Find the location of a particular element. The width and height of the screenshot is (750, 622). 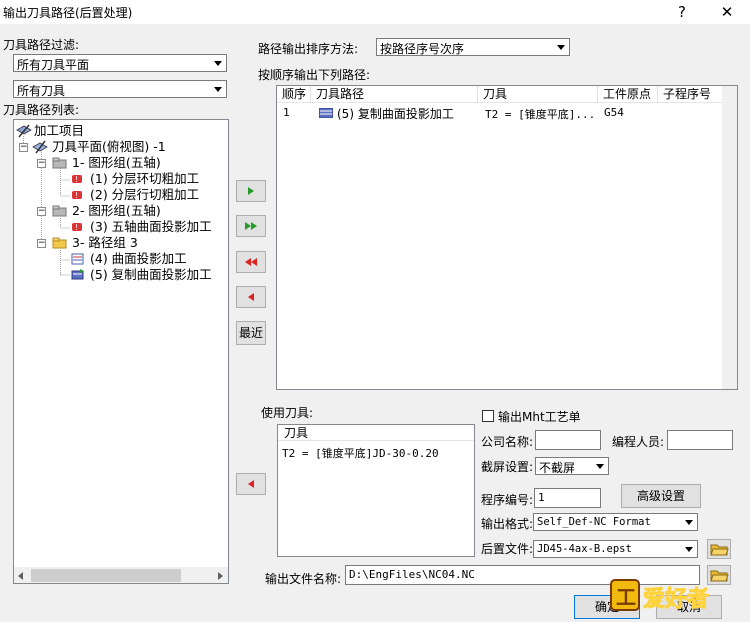

filter-label: 刀具路径过滤: is located at coordinates (41, 45).